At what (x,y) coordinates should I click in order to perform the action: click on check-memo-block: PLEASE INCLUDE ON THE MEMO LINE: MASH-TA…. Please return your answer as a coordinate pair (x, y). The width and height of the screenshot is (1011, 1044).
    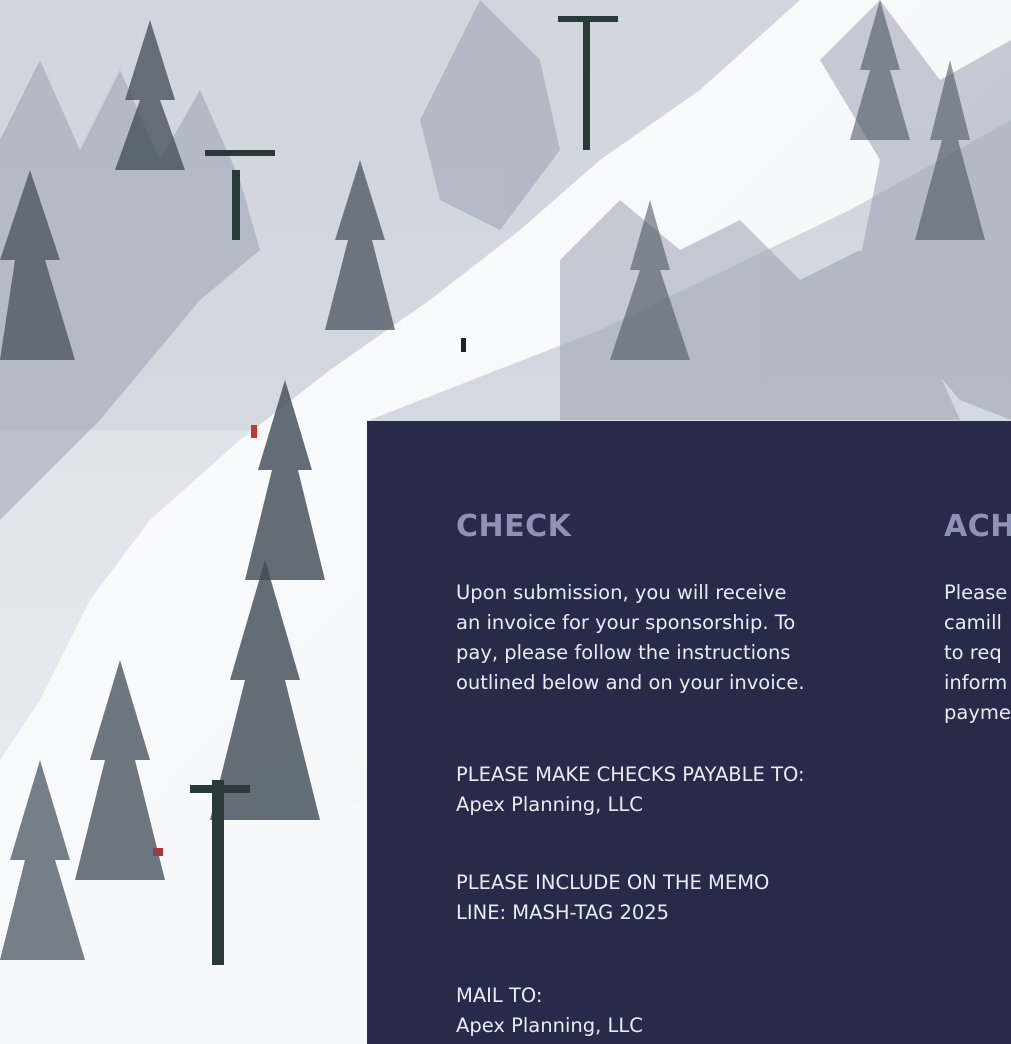
    Looking at the image, I should click on (612, 898).